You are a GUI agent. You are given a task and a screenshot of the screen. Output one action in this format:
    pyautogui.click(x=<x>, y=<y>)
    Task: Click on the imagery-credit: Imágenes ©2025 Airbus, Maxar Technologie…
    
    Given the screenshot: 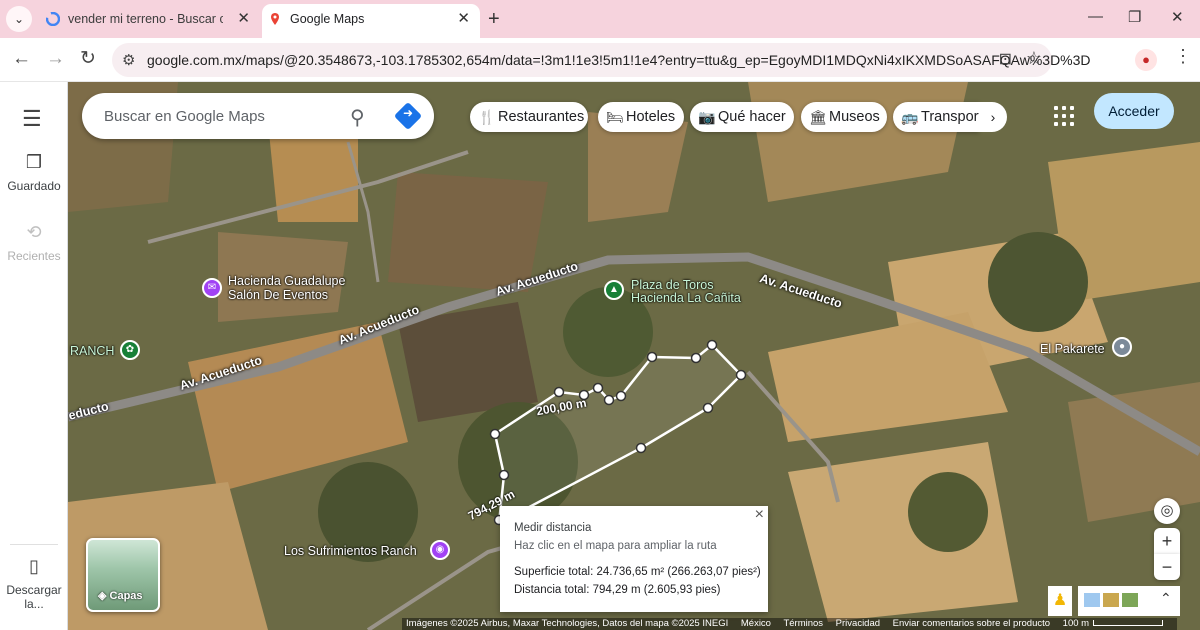 What is the action you would take?
    pyautogui.click(x=567, y=623)
    